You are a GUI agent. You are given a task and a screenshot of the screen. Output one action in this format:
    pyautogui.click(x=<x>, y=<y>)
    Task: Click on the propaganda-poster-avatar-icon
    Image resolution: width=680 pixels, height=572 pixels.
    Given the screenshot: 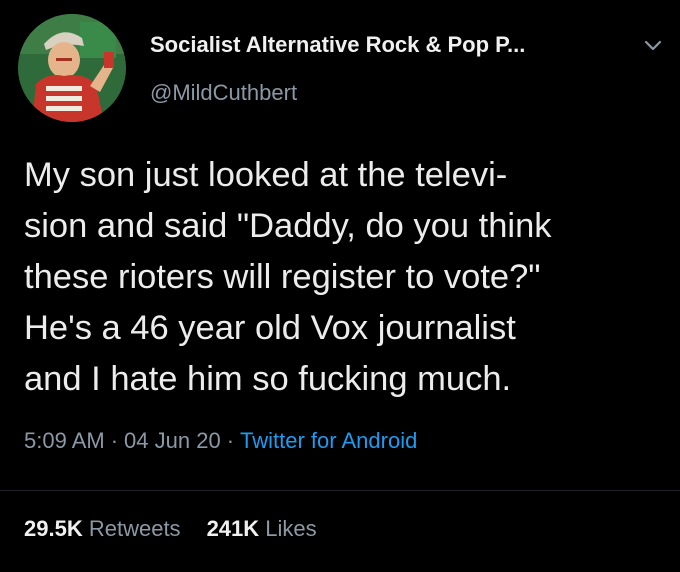 What is the action you would take?
    pyautogui.click(x=72, y=68)
    